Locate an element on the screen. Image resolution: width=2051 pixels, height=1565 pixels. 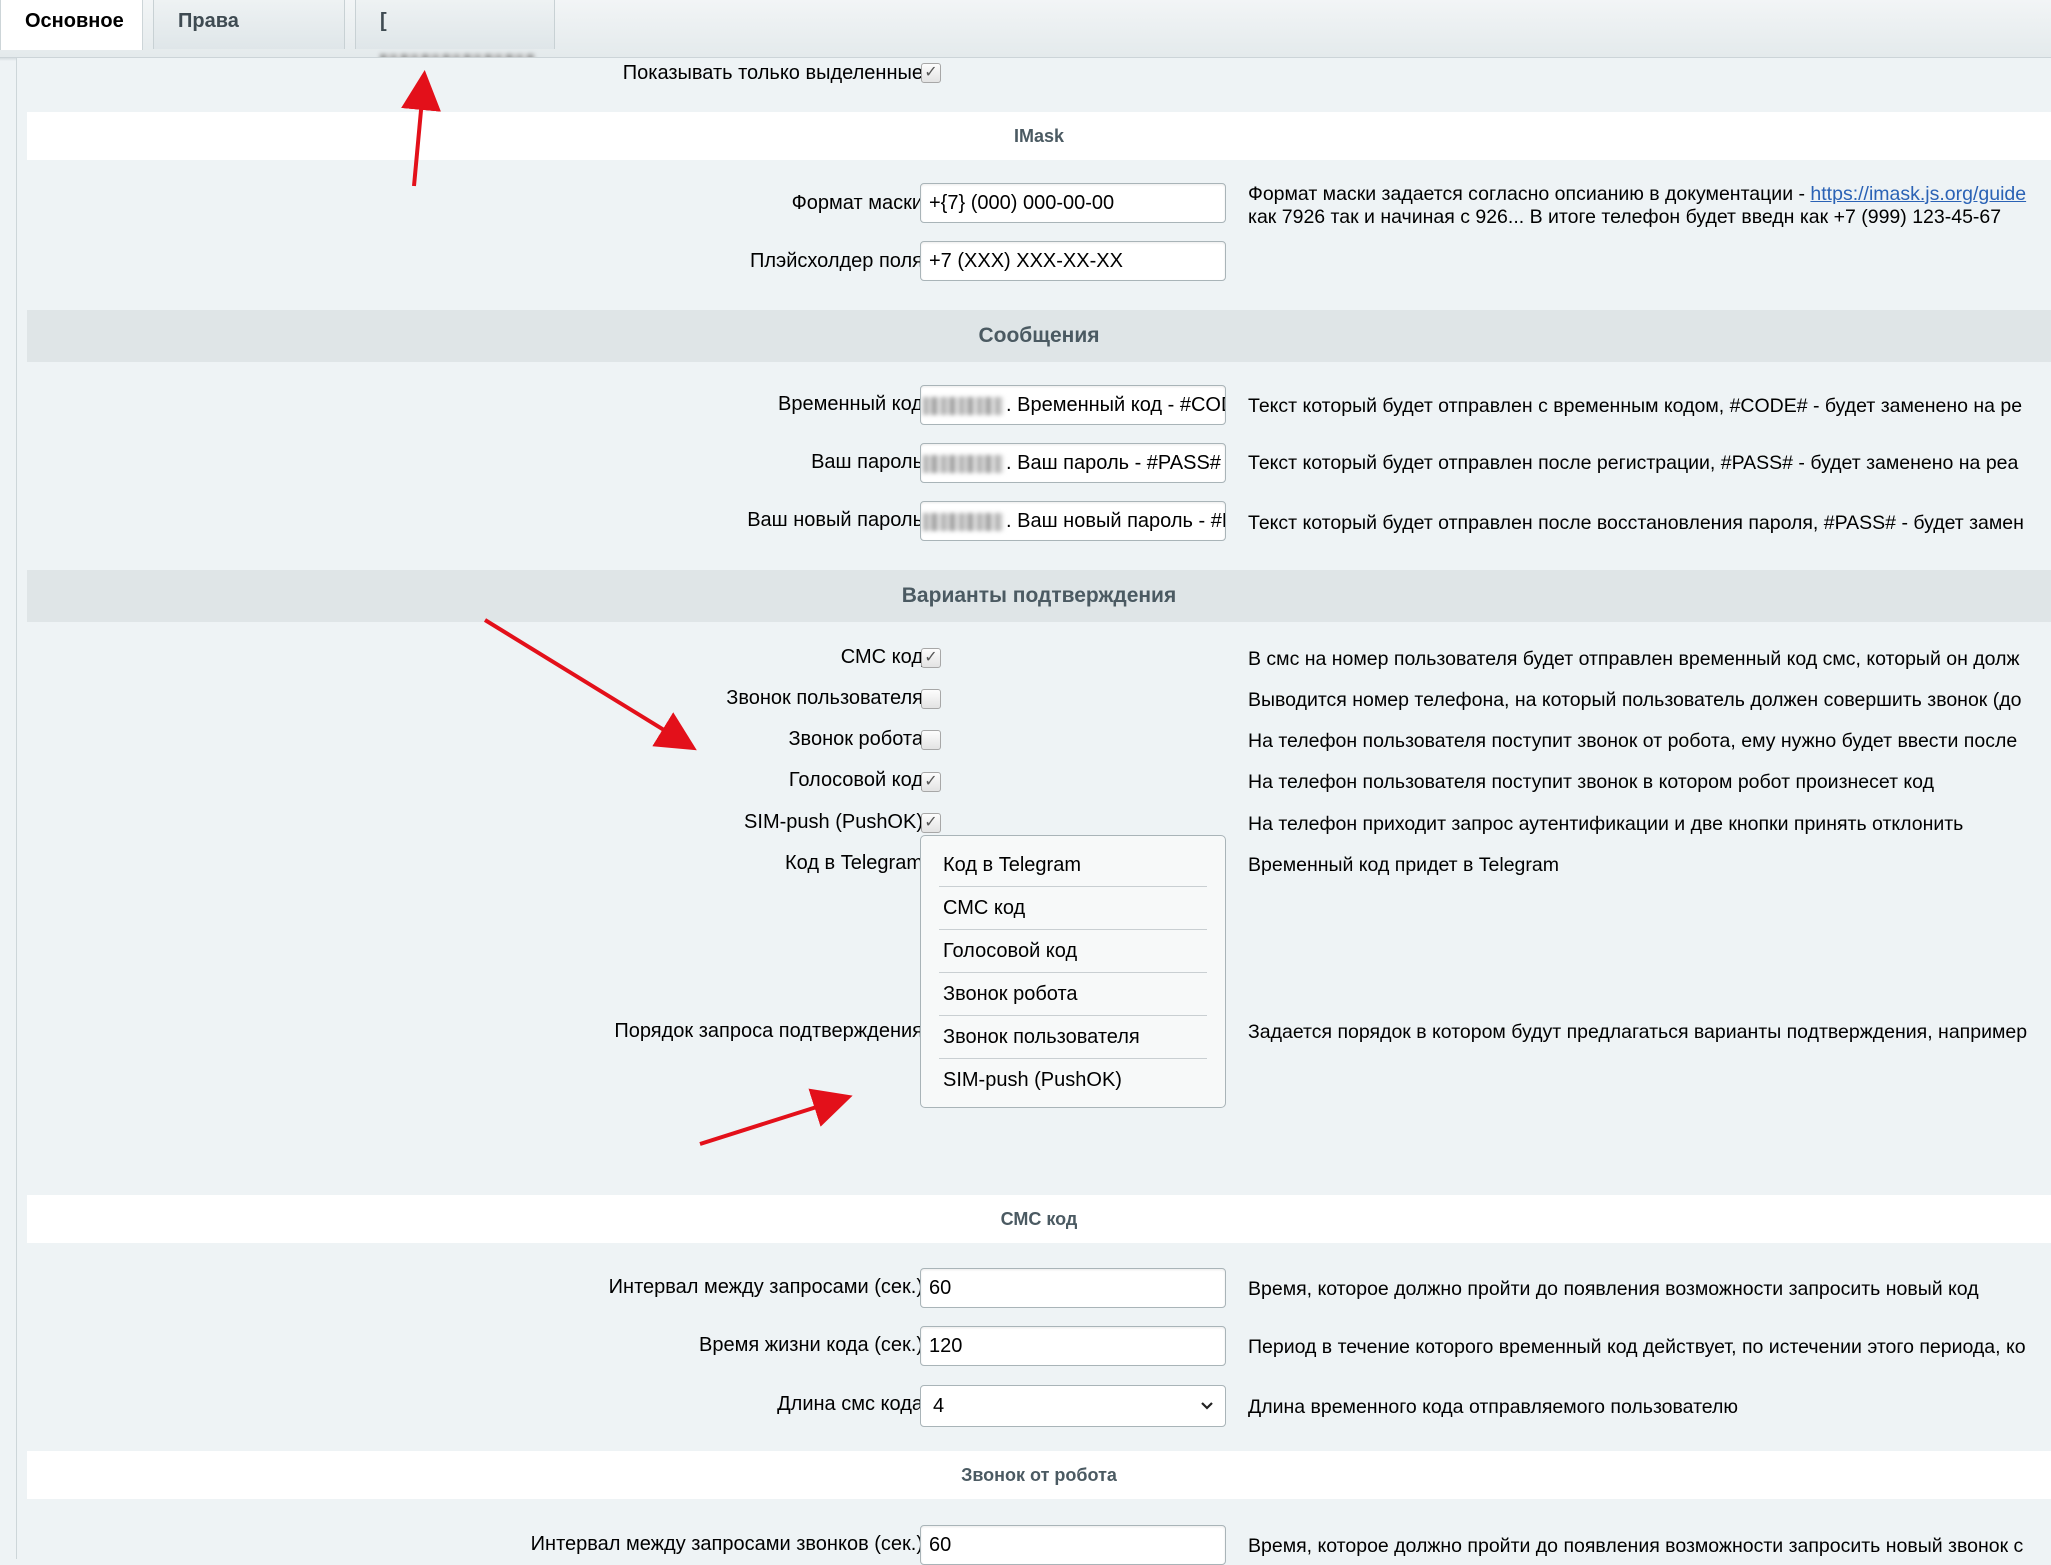
order-item: Звонок робота is located at coordinates (1073, 994).